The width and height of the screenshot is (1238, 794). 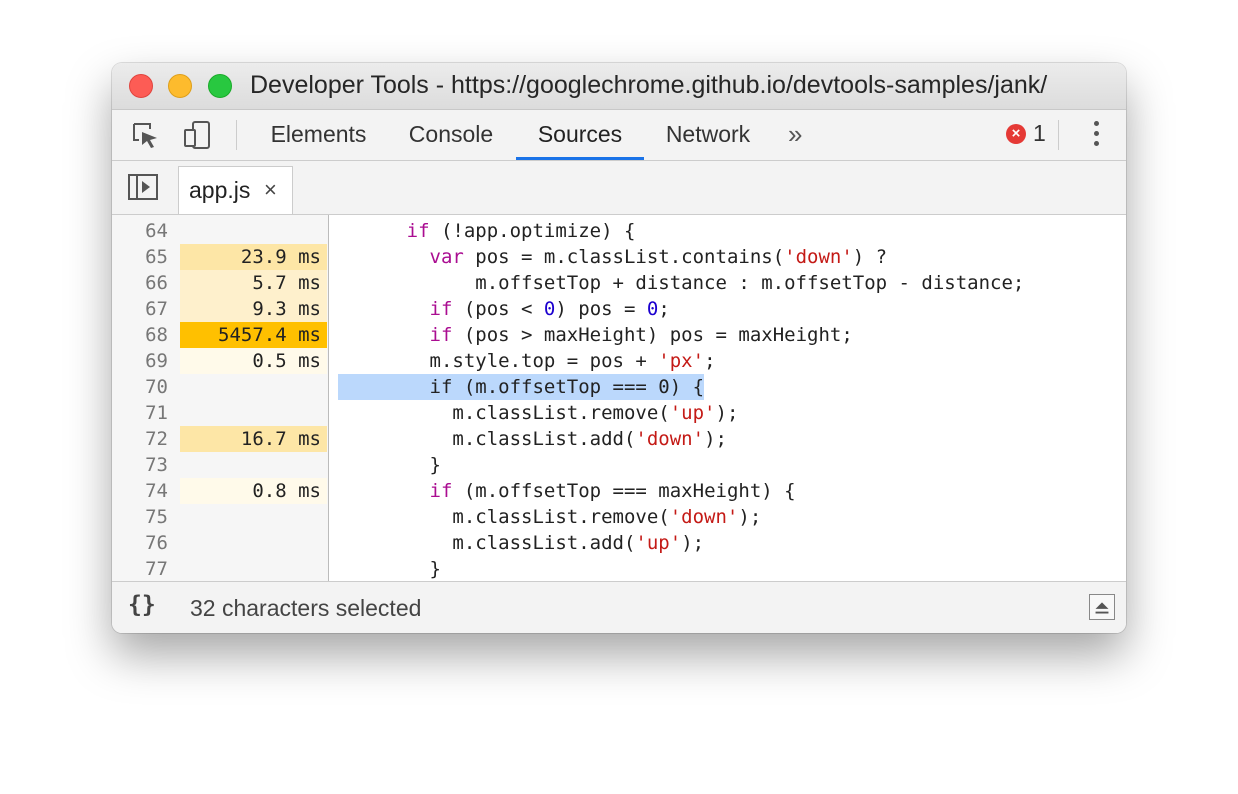 I want to click on code-token: ) ?, so click(x=870, y=257).